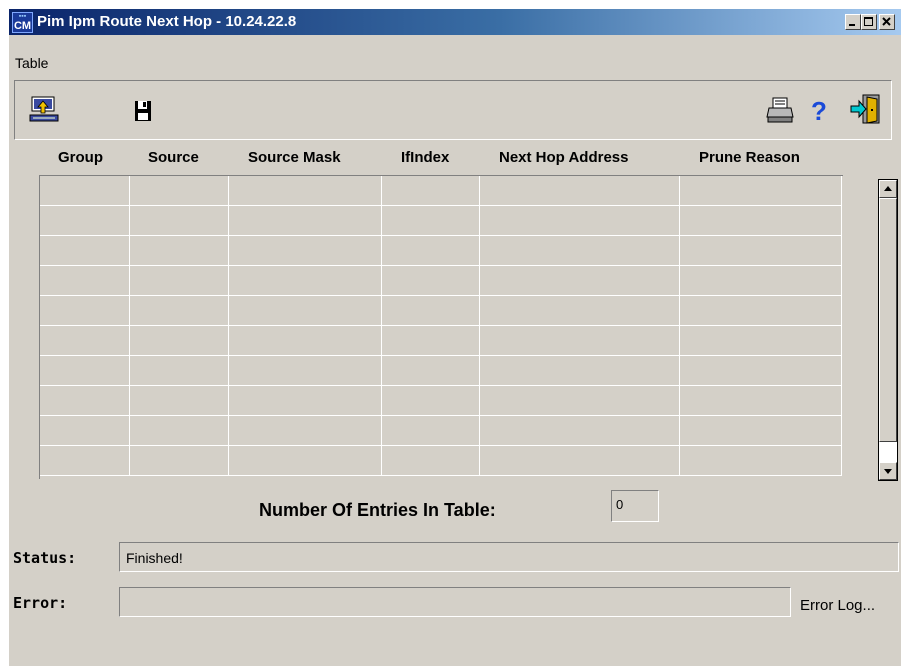 This screenshot has width=901, height=666. I want to click on exit-button, so click(865, 109).